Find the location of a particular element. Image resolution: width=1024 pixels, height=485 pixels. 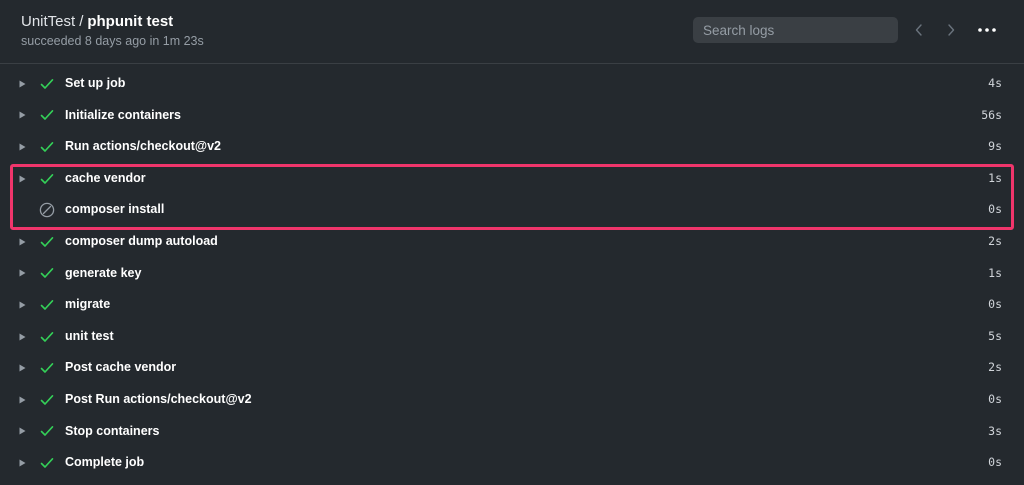

workflow-name: UnitTest is located at coordinates (48, 21).